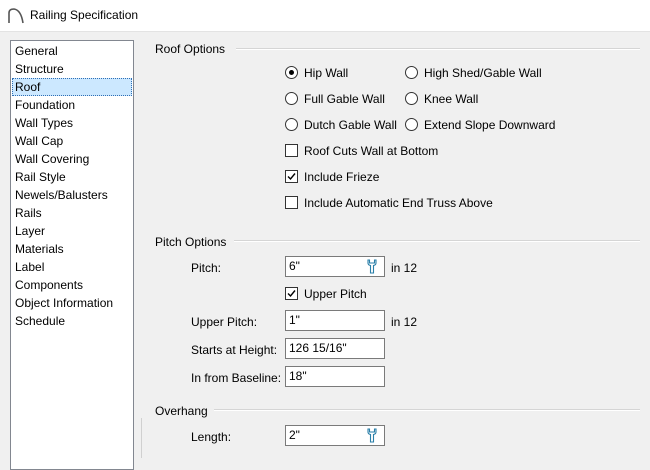  What do you see at coordinates (72, 285) in the screenshot?
I see `nav-item-components: Components` at bounding box center [72, 285].